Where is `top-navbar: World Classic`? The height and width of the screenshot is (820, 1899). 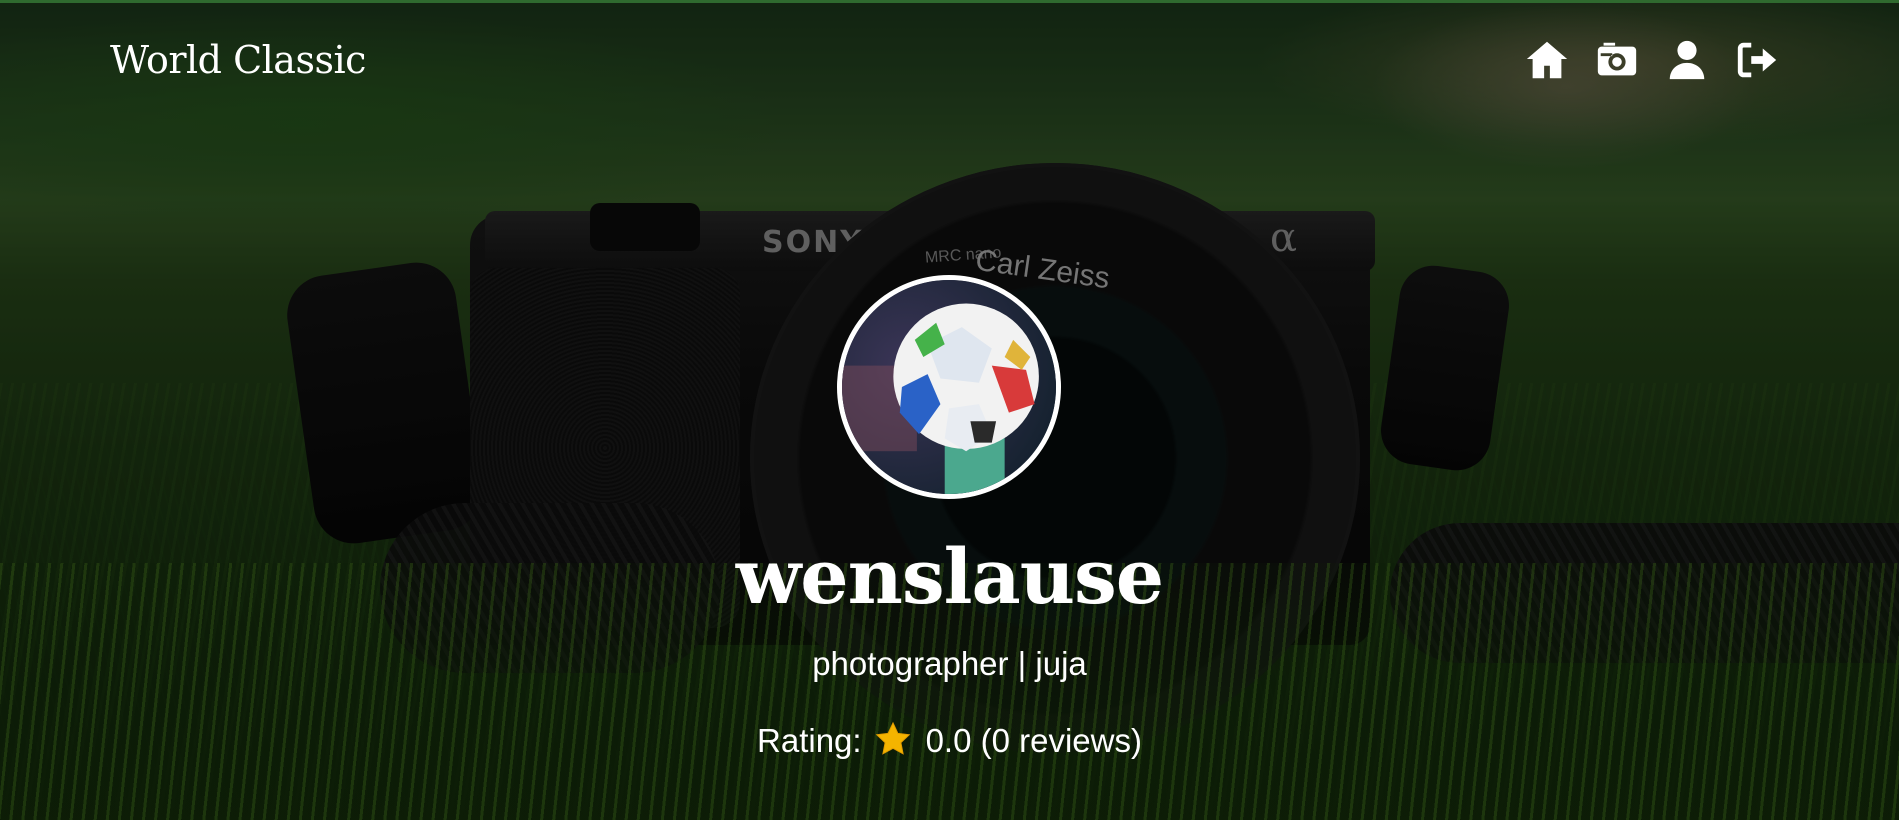 top-navbar: World Classic is located at coordinates (949, 60).